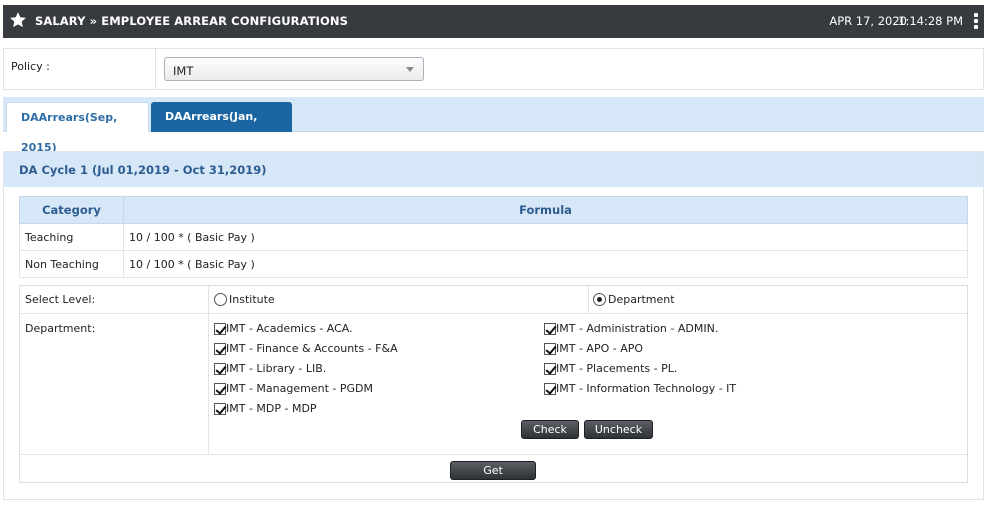  What do you see at coordinates (60, 299) in the screenshot?
I see `select-level-label: Select Level:` at bounding box center [60, 299].